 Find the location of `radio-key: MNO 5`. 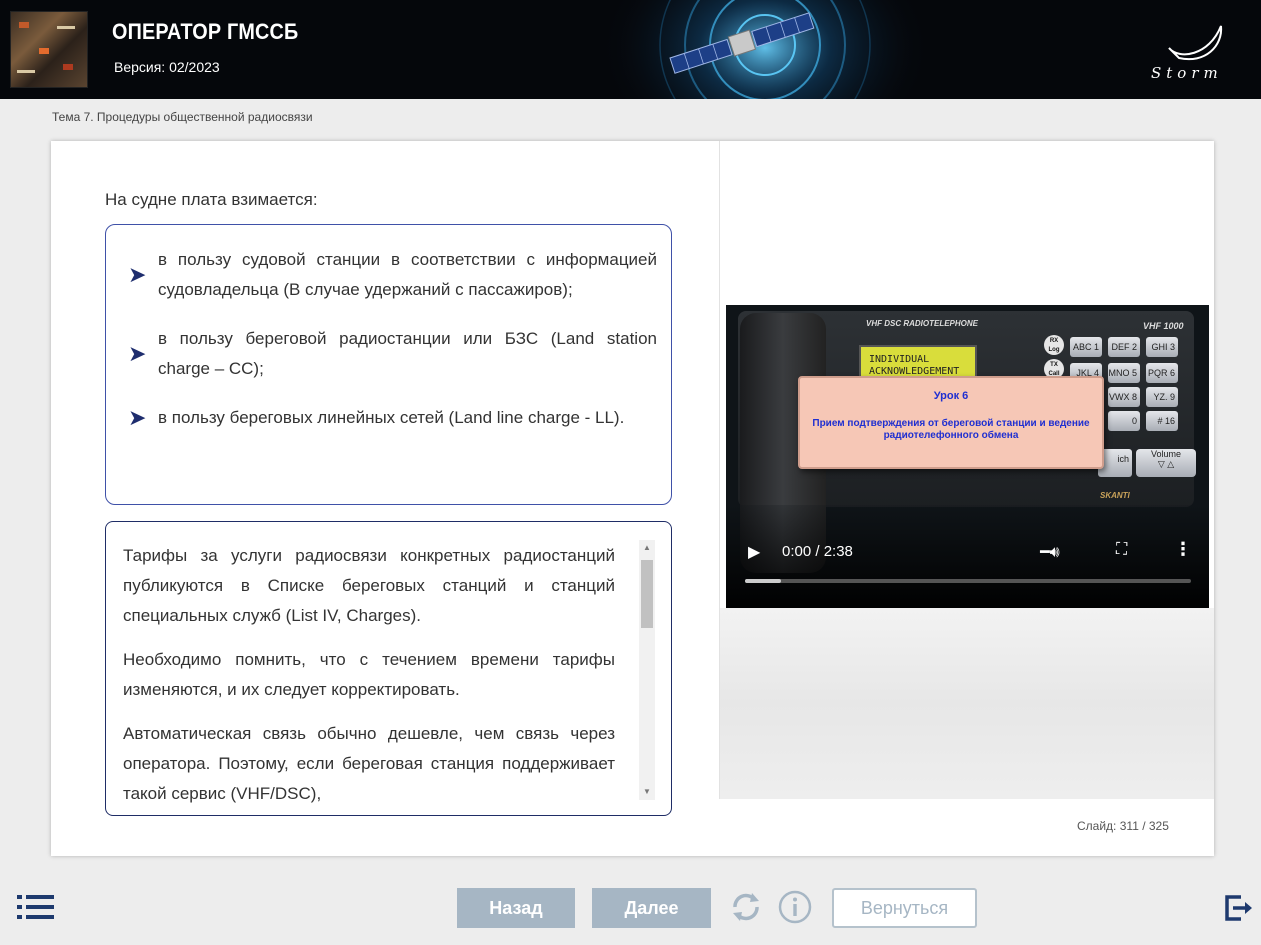

radio-key: MNO 5 is located at coordinates (1124, 373).